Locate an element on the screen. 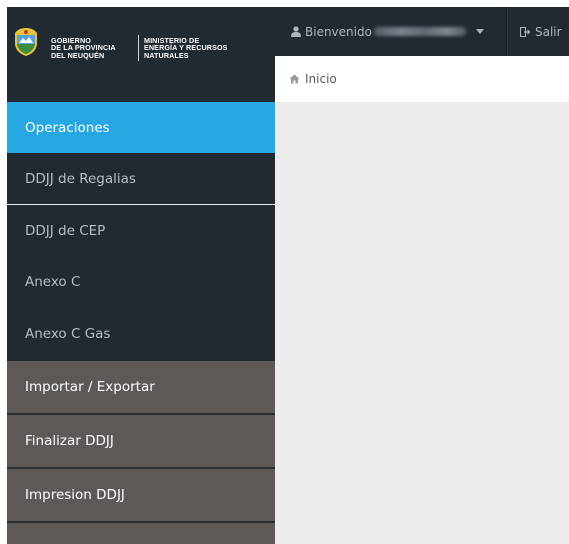 Image resolution: width=569 pixels, height=544 pixels. breadcrumb: Inicio is located at coordinates (422, 79).